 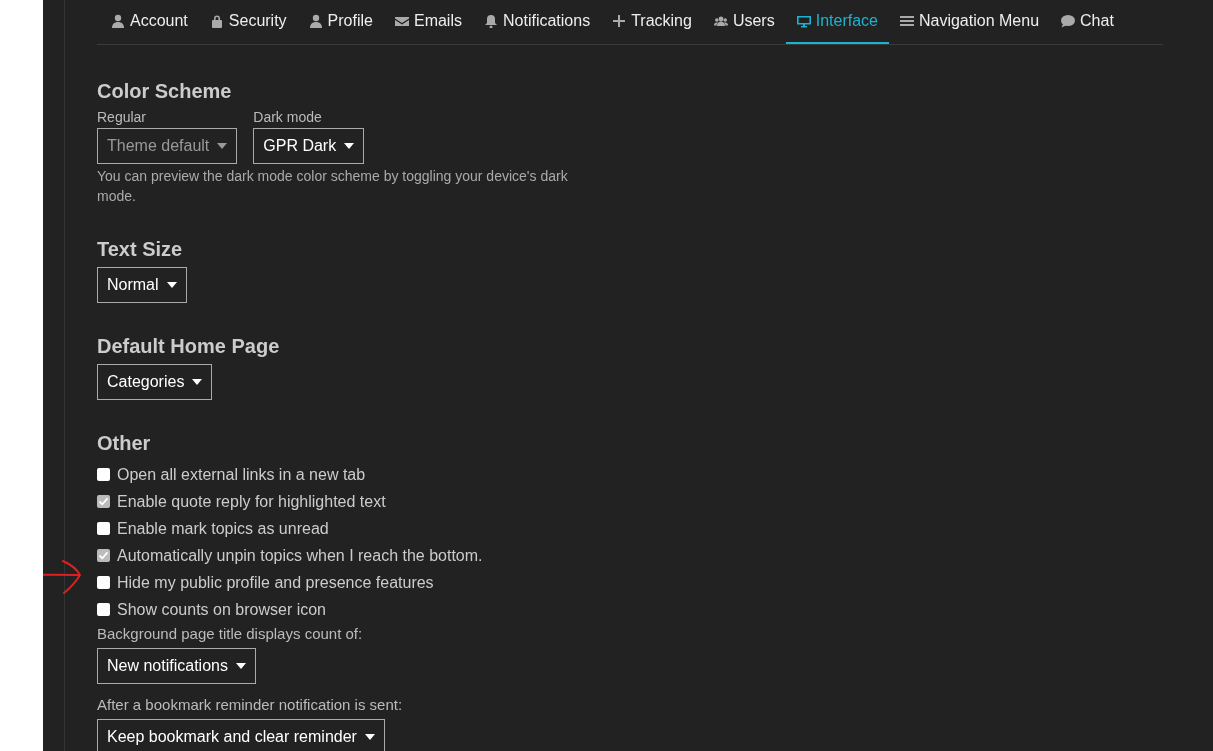 I want to click on tab: Notifications, so click(x=537, y=22).